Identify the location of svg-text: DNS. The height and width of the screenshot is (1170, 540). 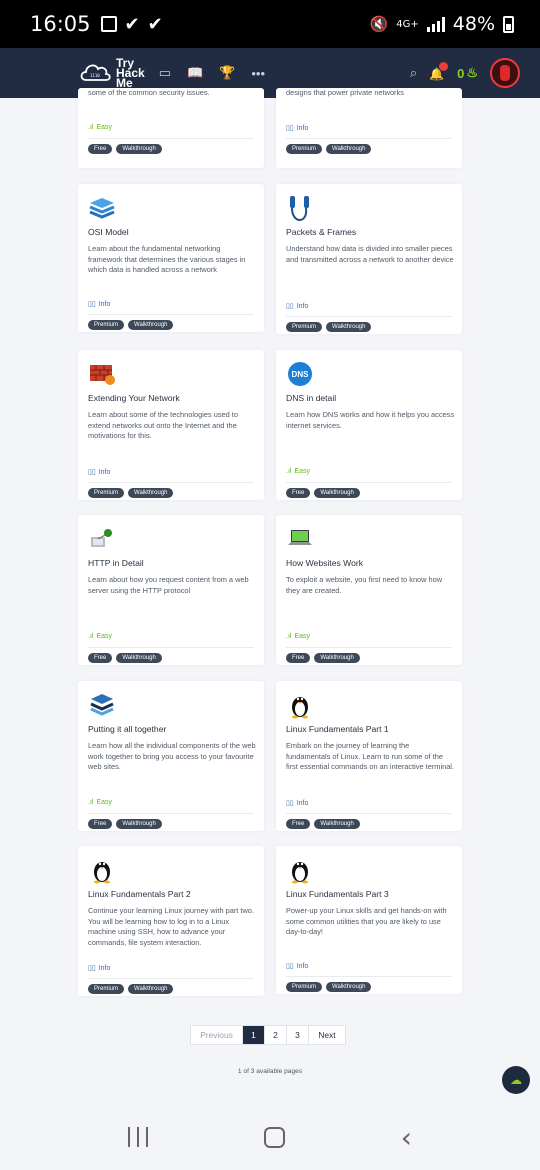
(301, 374).